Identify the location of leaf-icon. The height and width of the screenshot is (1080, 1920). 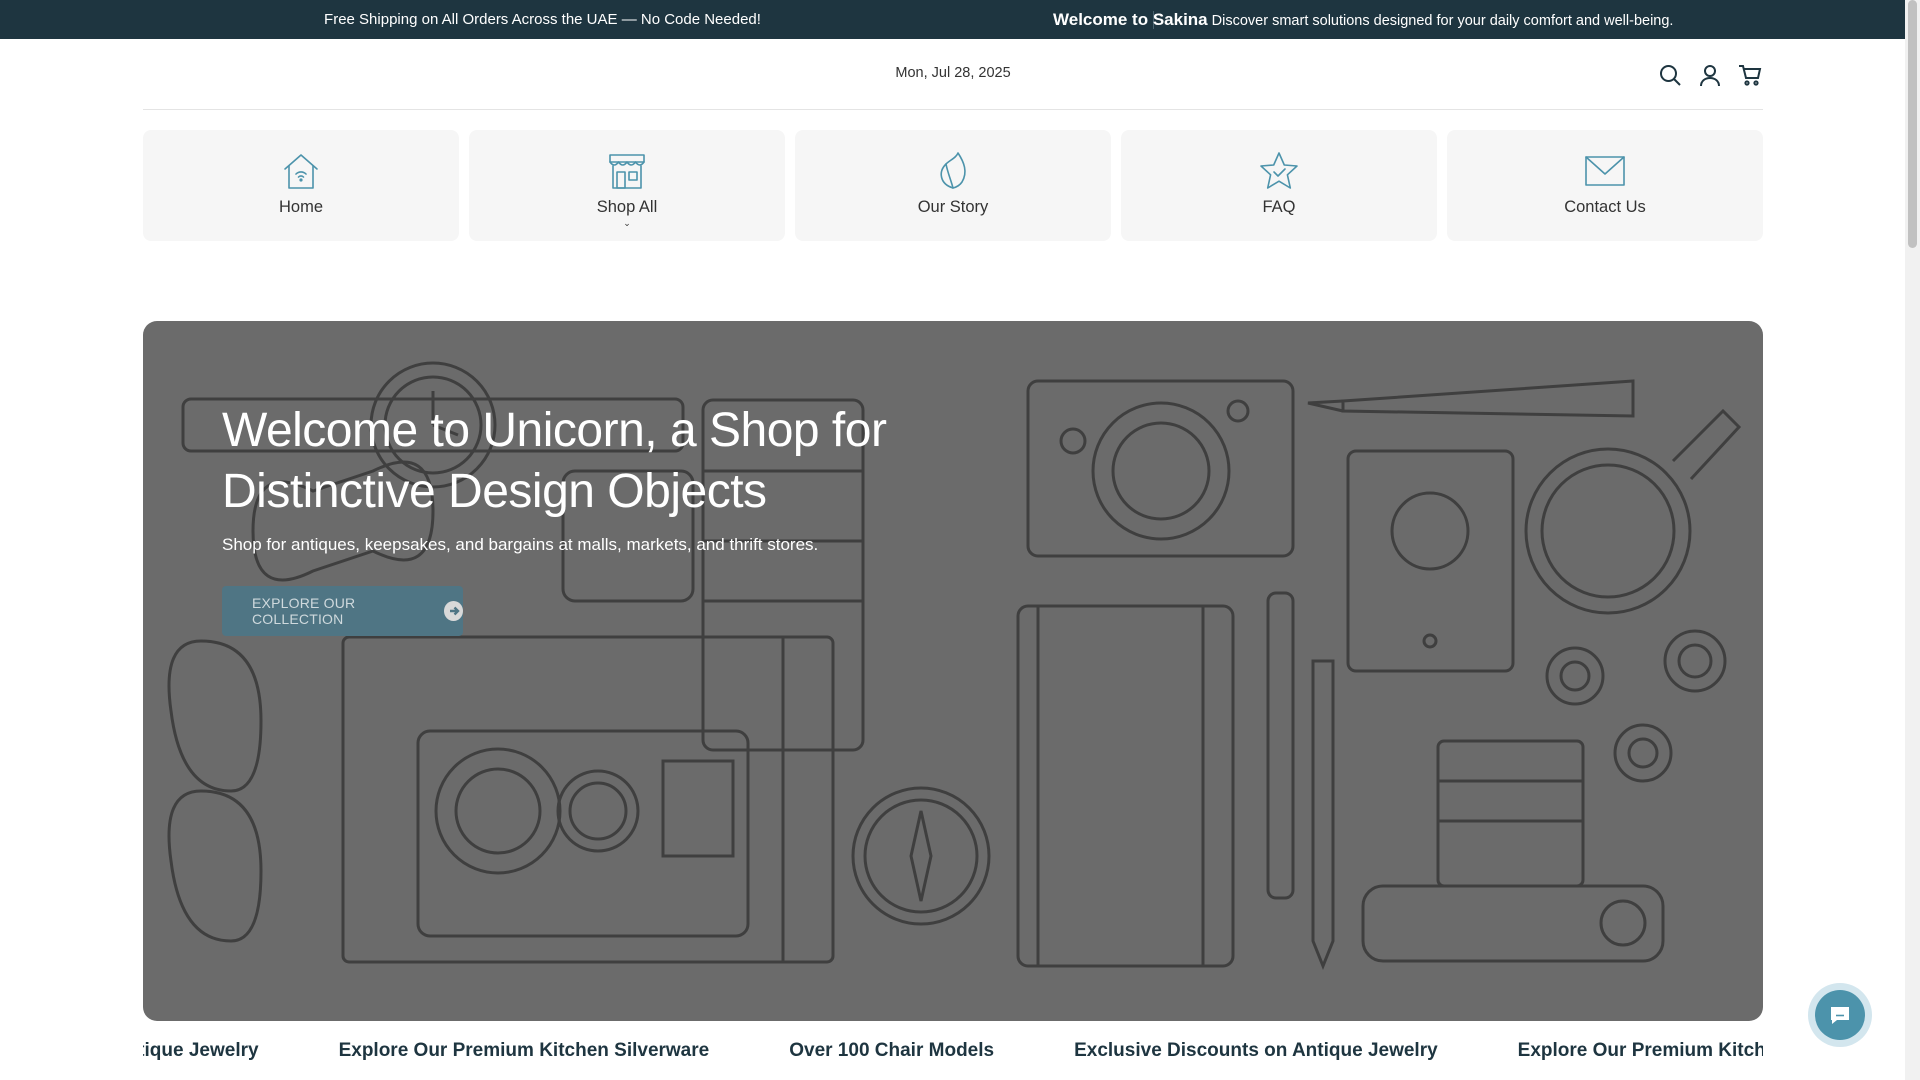
(953, 170).